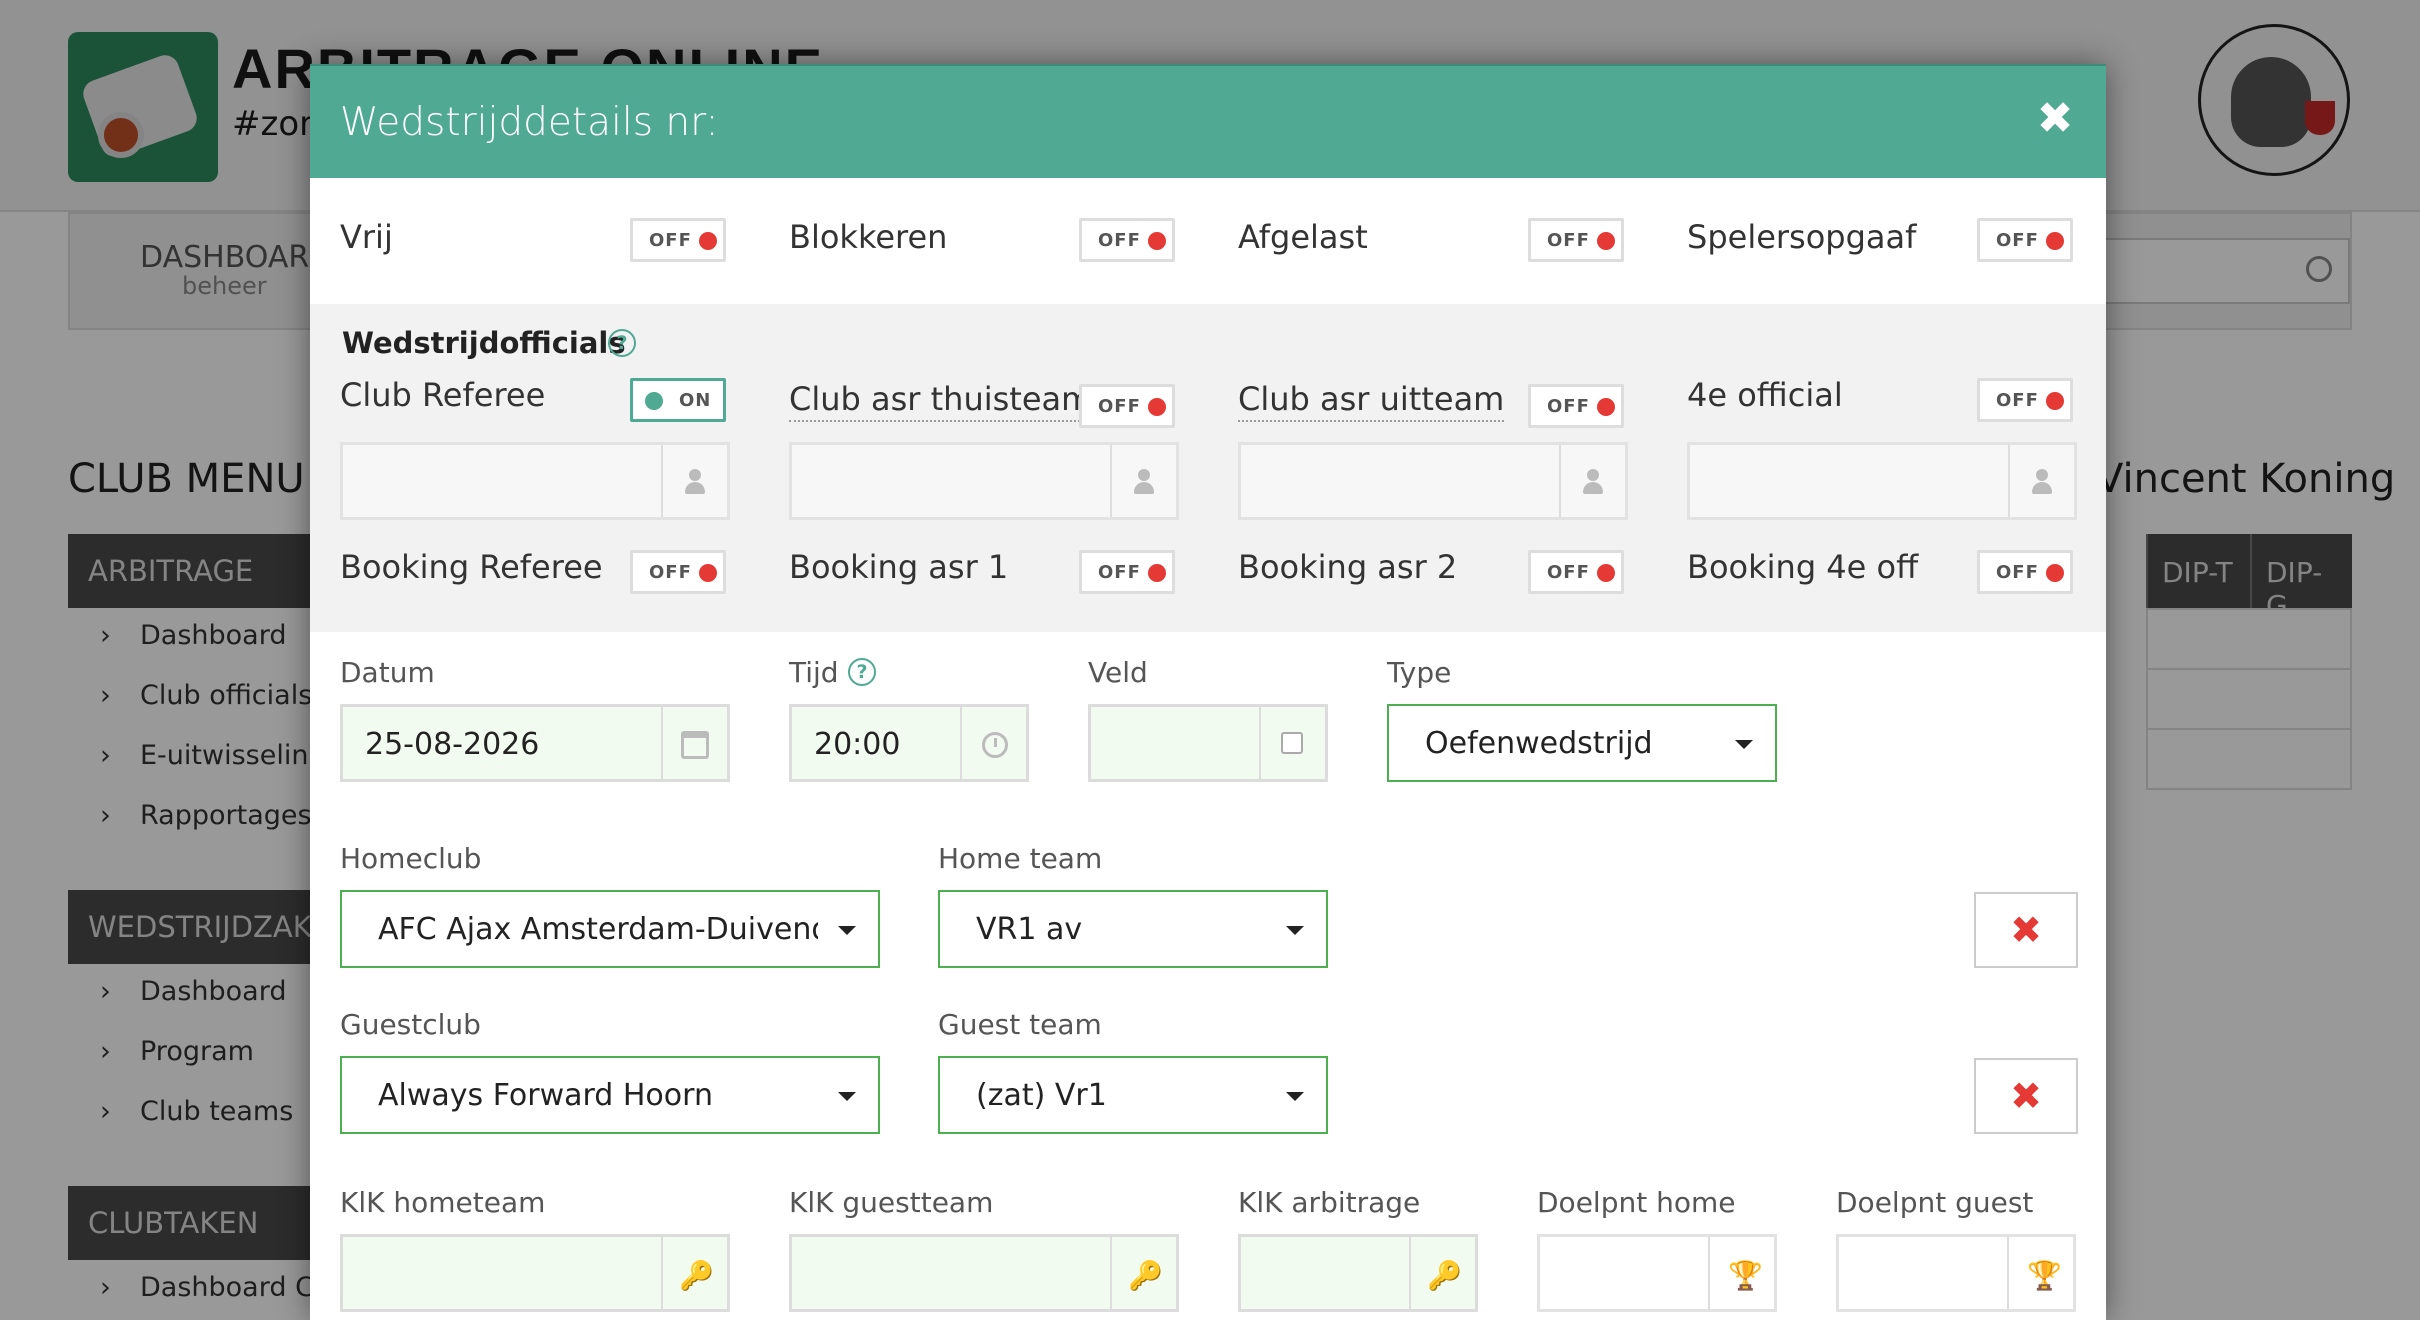 The image size is (2420, 1320). I want to click on vrij-label: Vrij, so click(366, 237).